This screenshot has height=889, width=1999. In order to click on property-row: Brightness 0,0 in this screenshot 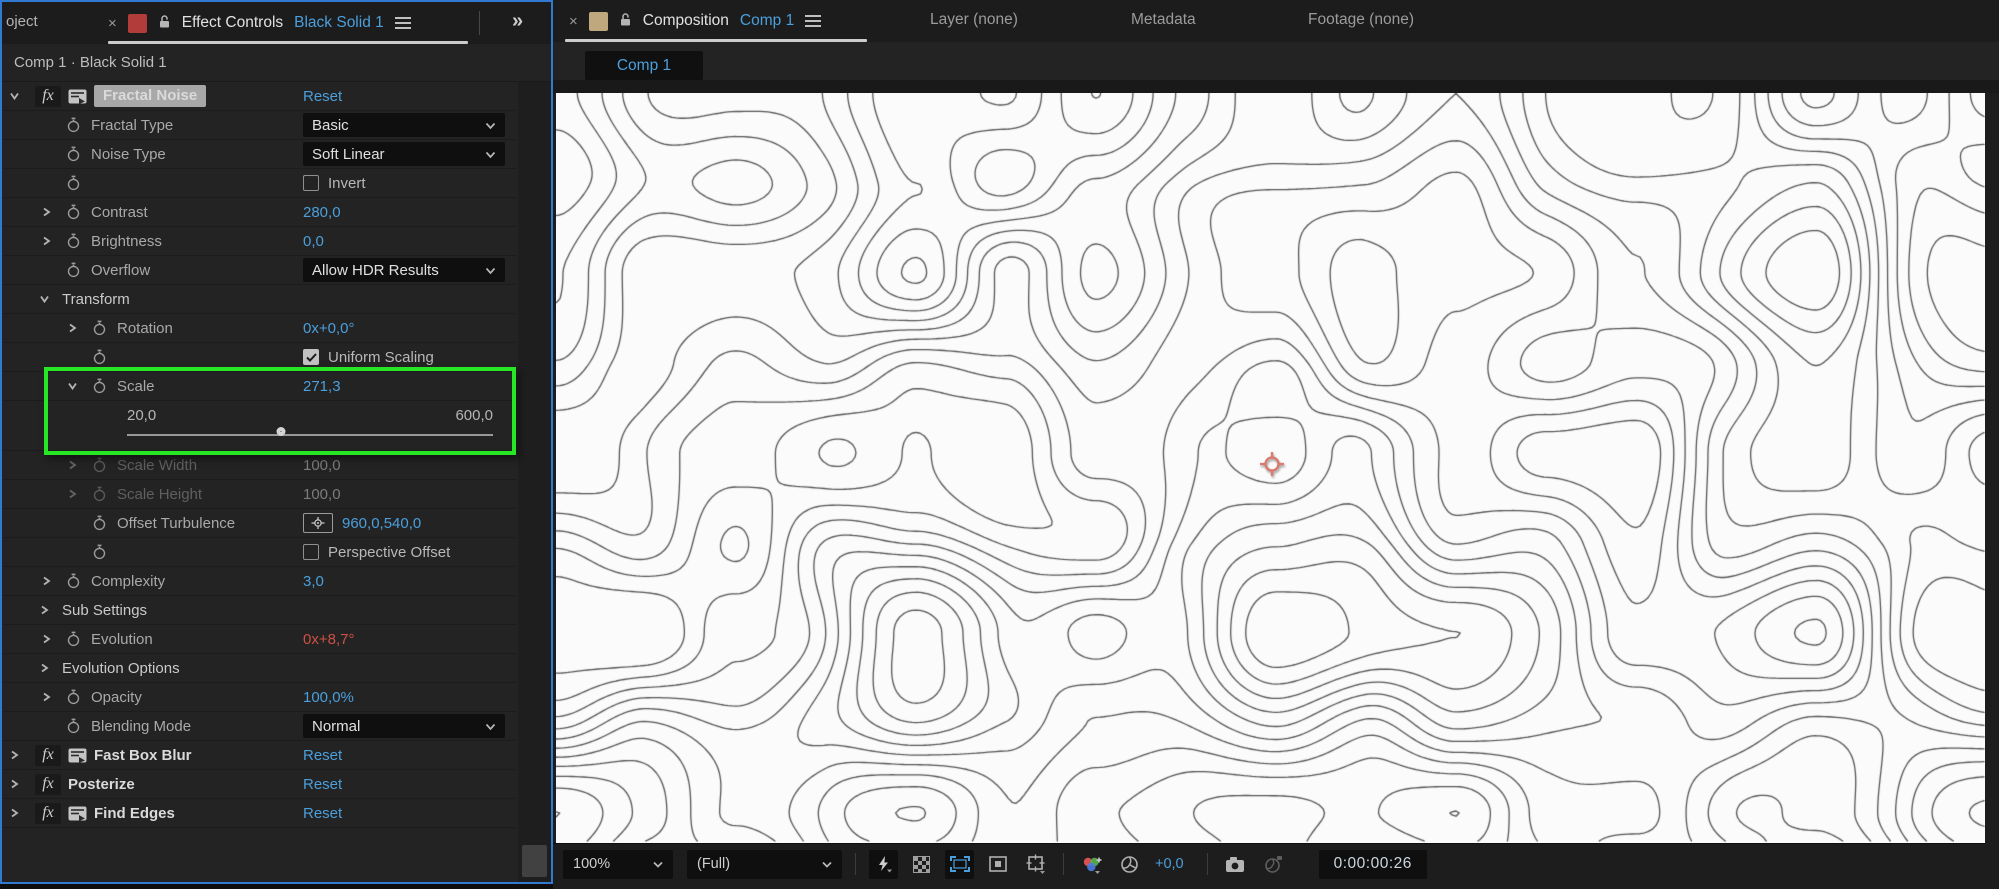, I will do `click(259, 241)`.